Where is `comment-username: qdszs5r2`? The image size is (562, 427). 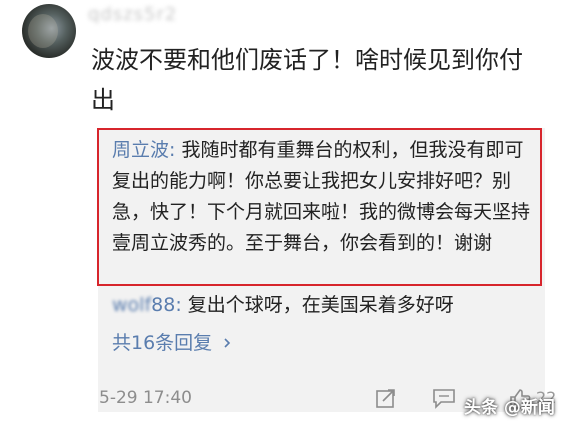
comment-username: qdszs5r2 is located at coordinates (178, 15).